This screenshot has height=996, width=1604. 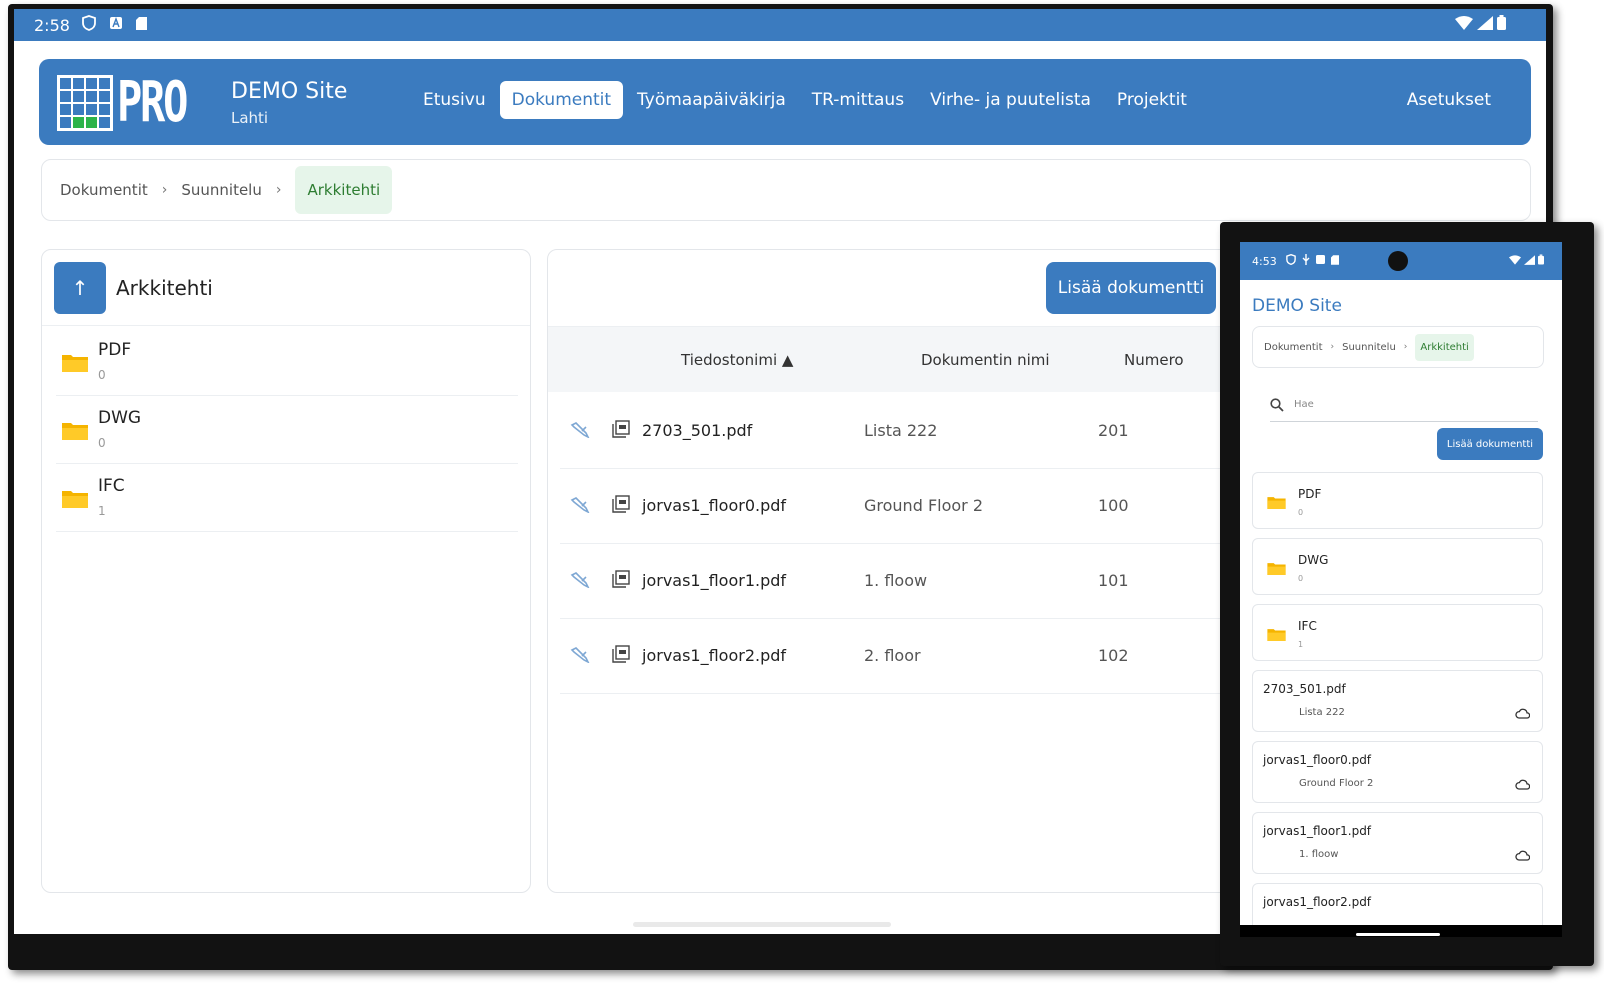 What do you see at coordinates (1412, 404) in the screenshot?
I see `search-input` at bounding box center [1412, 404].